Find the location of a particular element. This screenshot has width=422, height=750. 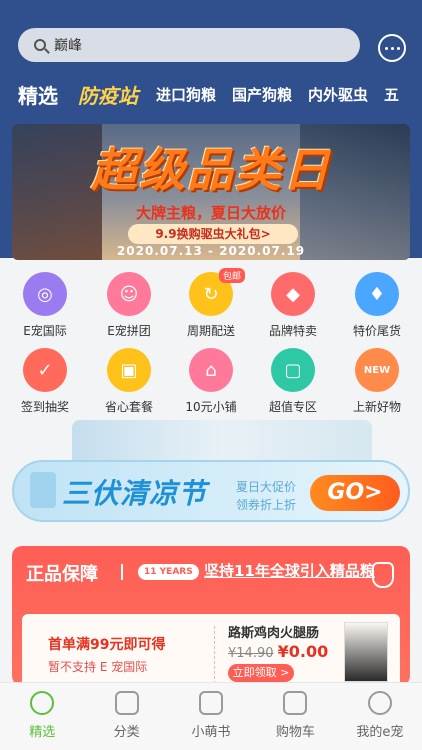

divider is located at coordinates (122, 572).